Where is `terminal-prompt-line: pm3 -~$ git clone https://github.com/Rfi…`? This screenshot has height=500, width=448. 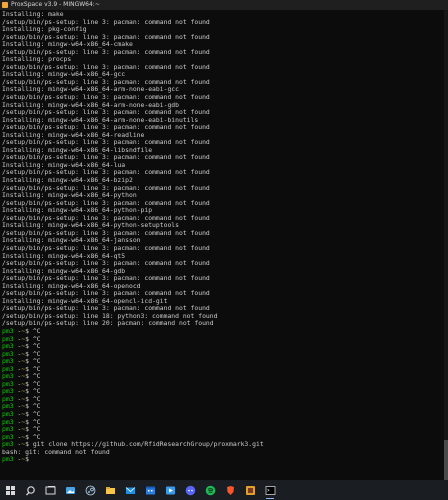 terminal-prompt-line: pm3 -~$ git clone https://github.com/Rfi… is located at coordinates (133, 445).